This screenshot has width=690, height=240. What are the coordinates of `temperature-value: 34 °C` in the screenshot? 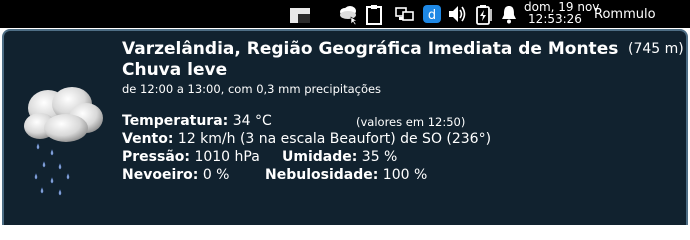 It's located at (252, 121).